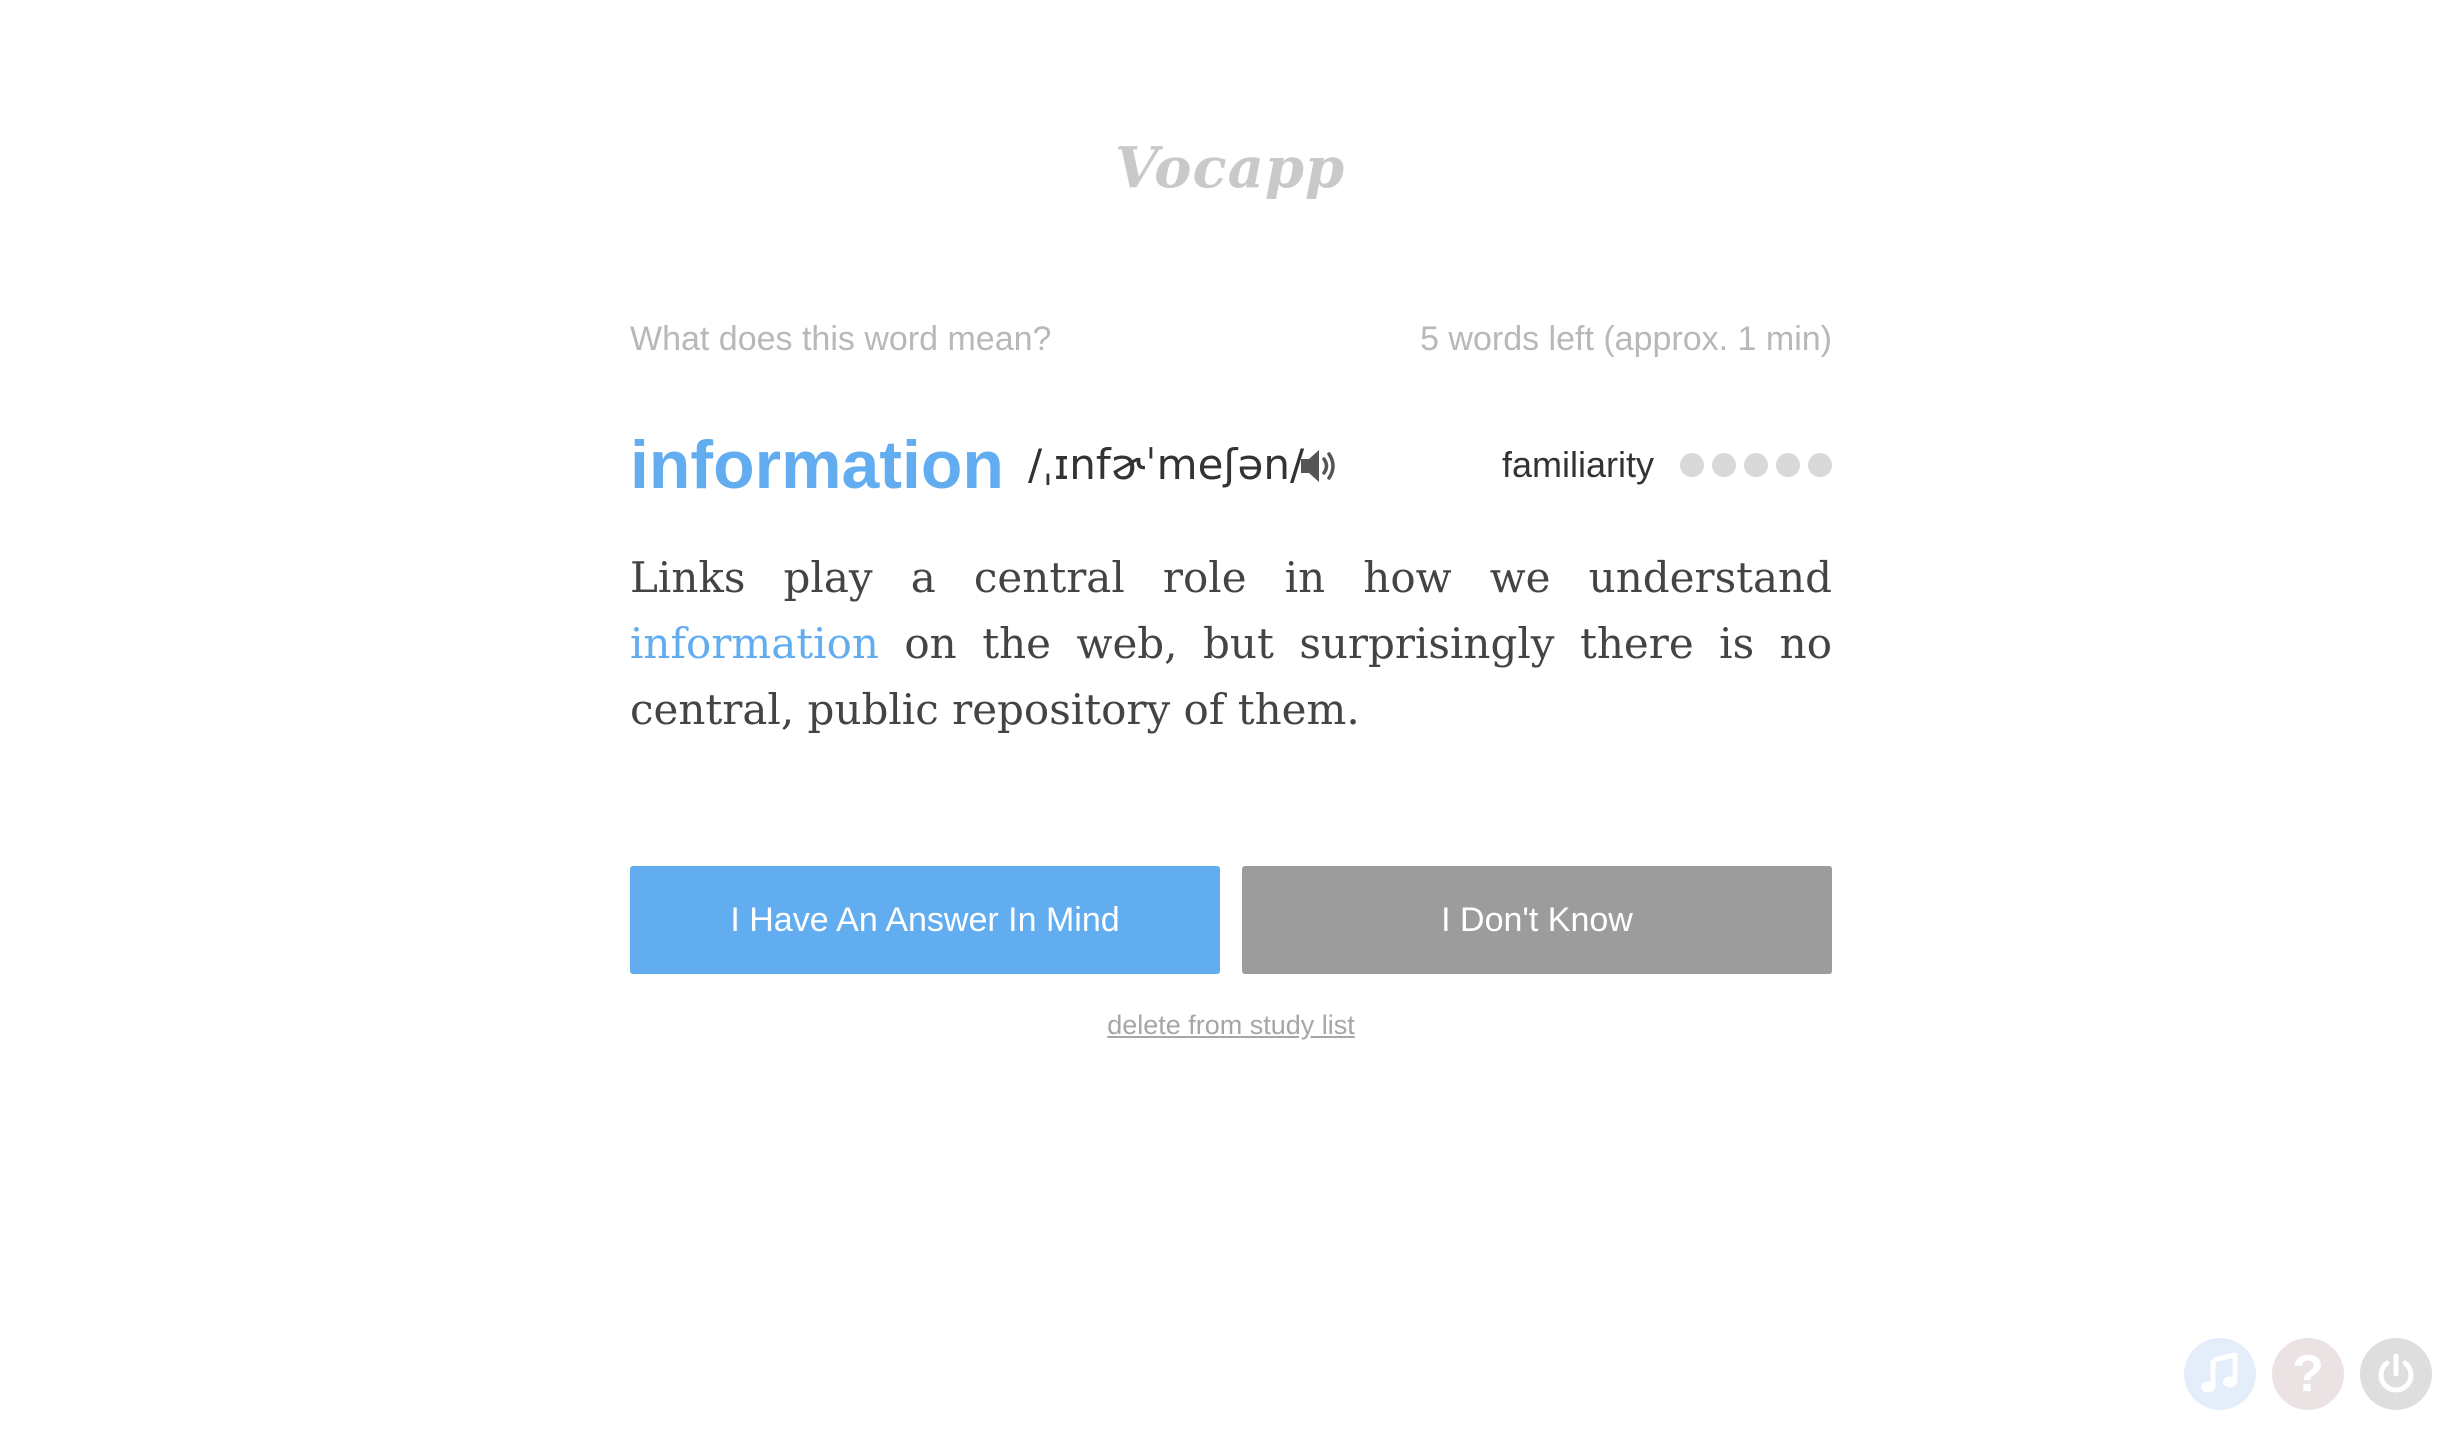 This screenshot has width=2460, height=1440. I want to click on words-remaining: 5 words left (approx. 1 min), so click(1626, 339).